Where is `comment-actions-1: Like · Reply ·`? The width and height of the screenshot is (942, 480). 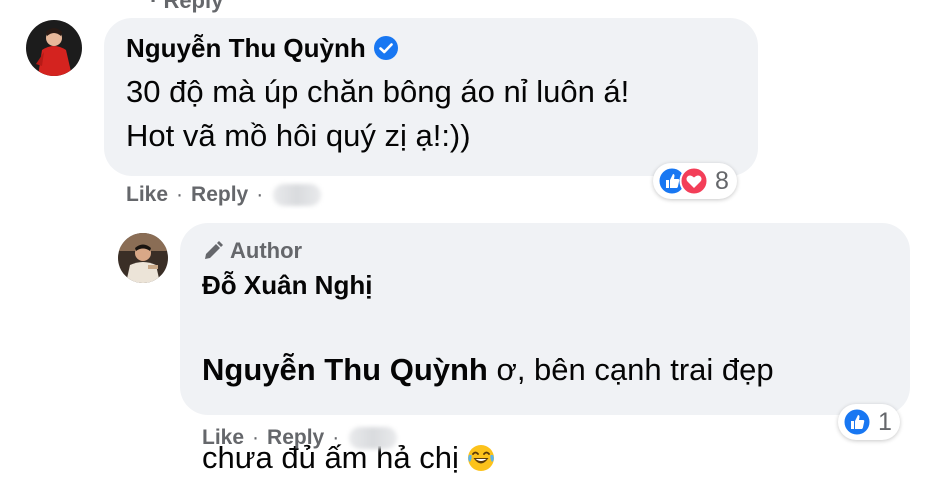 comment-actions-1: Like · Reply · is located at coordinates (224, 195).